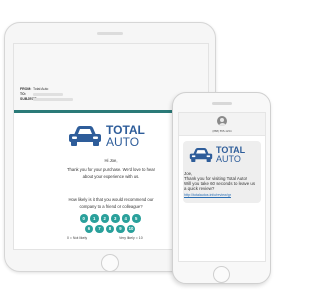 The height and width of the screenshot is (295, 320). I want to click on sms-brand-logo: TOTAL AUTO, so click(217, 155).